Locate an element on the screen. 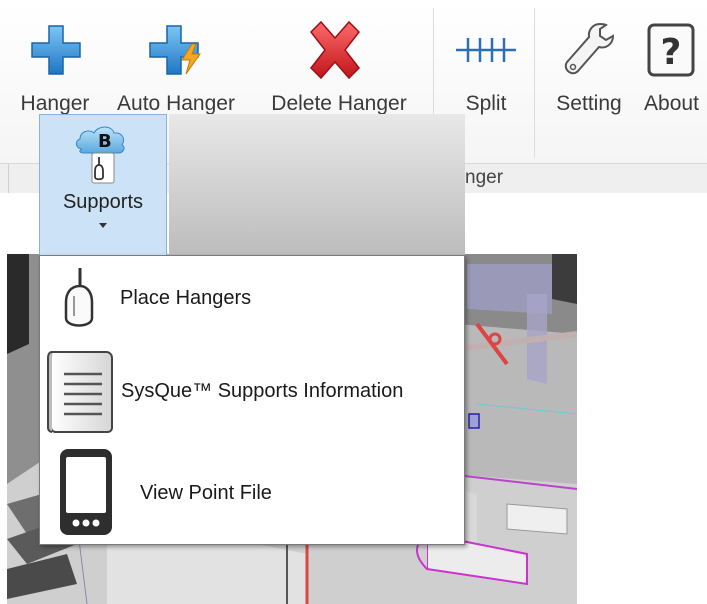 The image size is (707, 604). wrench-icon is located at coordinates (589, 48).